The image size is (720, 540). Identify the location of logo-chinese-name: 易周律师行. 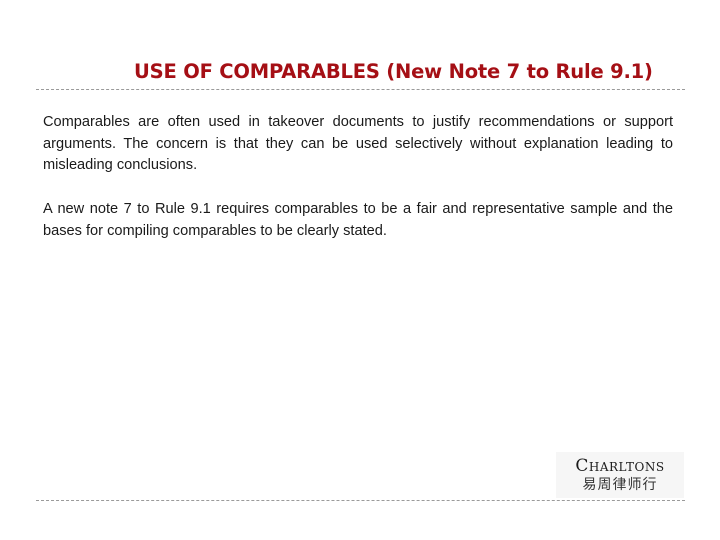
(620, 485).